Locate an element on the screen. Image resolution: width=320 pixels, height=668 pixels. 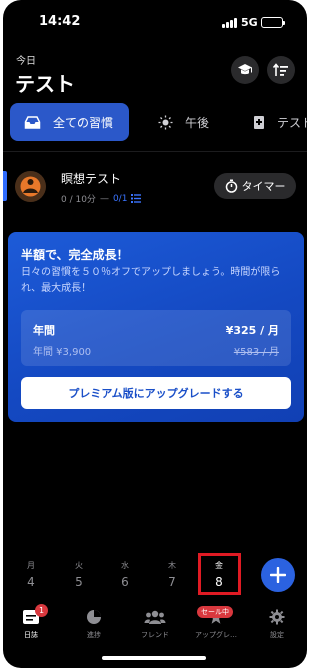
battery-icon is located at coordinates (273, 22).